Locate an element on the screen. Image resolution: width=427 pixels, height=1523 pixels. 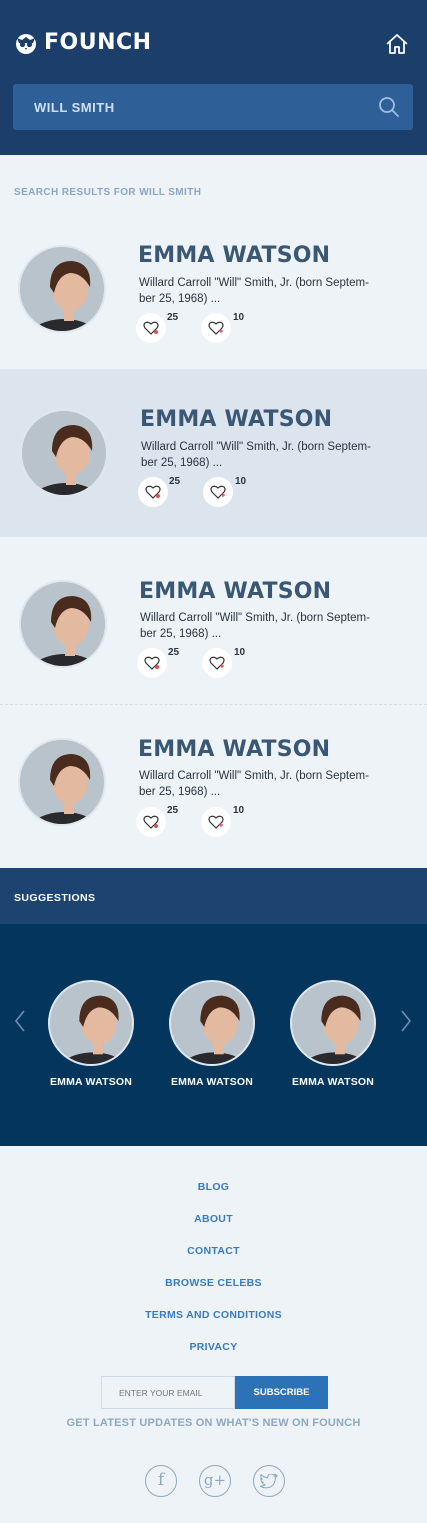
chevron-right-icon is located at coordinates (406, 1021).